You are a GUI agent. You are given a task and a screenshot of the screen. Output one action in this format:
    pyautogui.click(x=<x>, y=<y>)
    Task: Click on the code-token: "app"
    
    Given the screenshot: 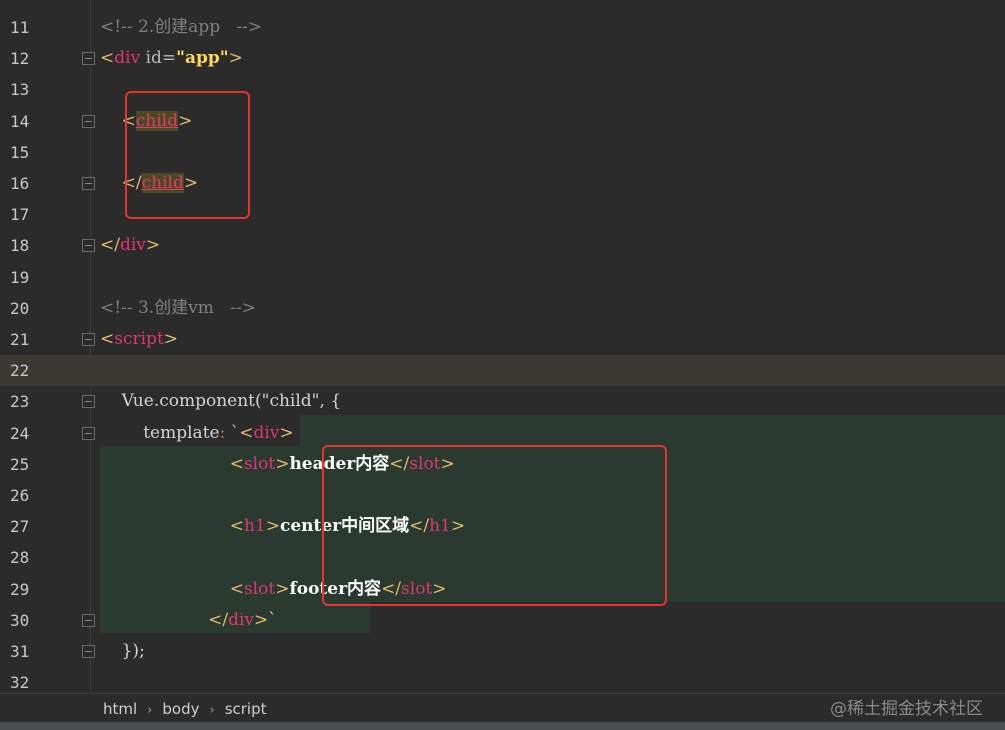 What is the action you would take?
    pyautogui.click(x=202, y=58)
    